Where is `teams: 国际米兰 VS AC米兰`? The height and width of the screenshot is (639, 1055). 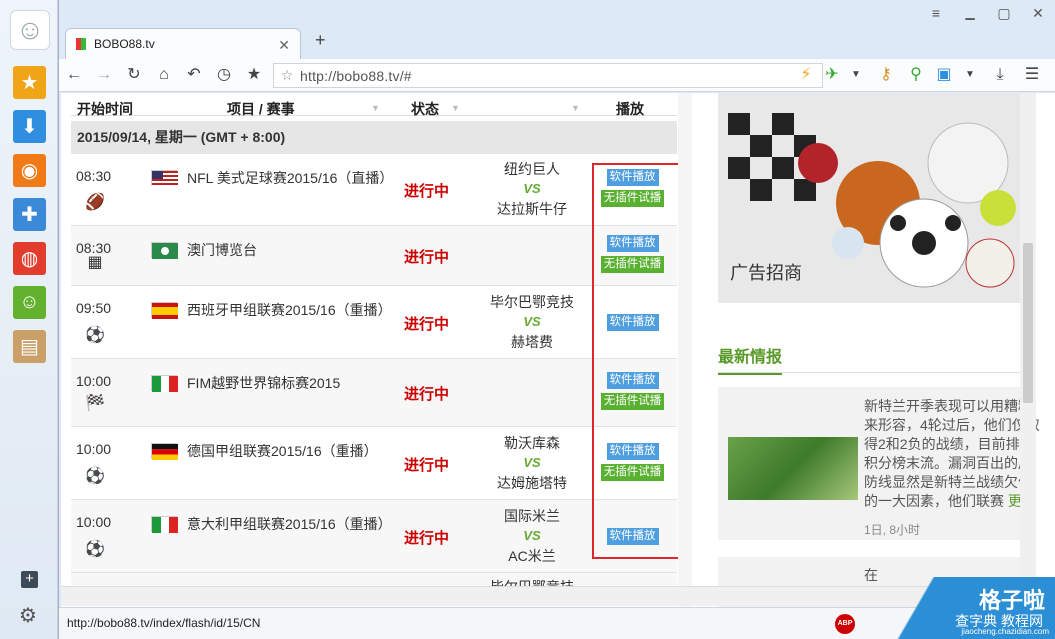
teams: 国际米兰 VS AC米兰 is located at coordinates (532, 536).